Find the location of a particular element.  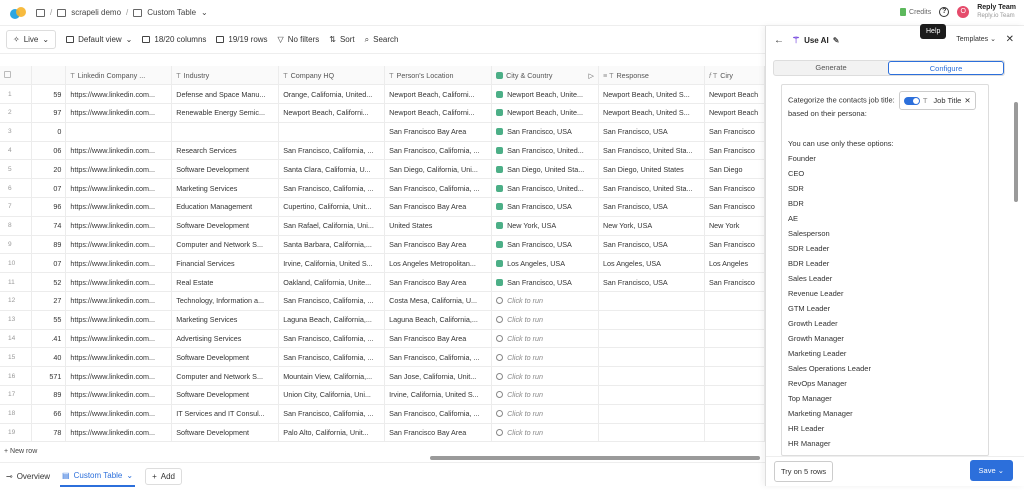

add-table-button: + Add is located at coordinates (163, 476).